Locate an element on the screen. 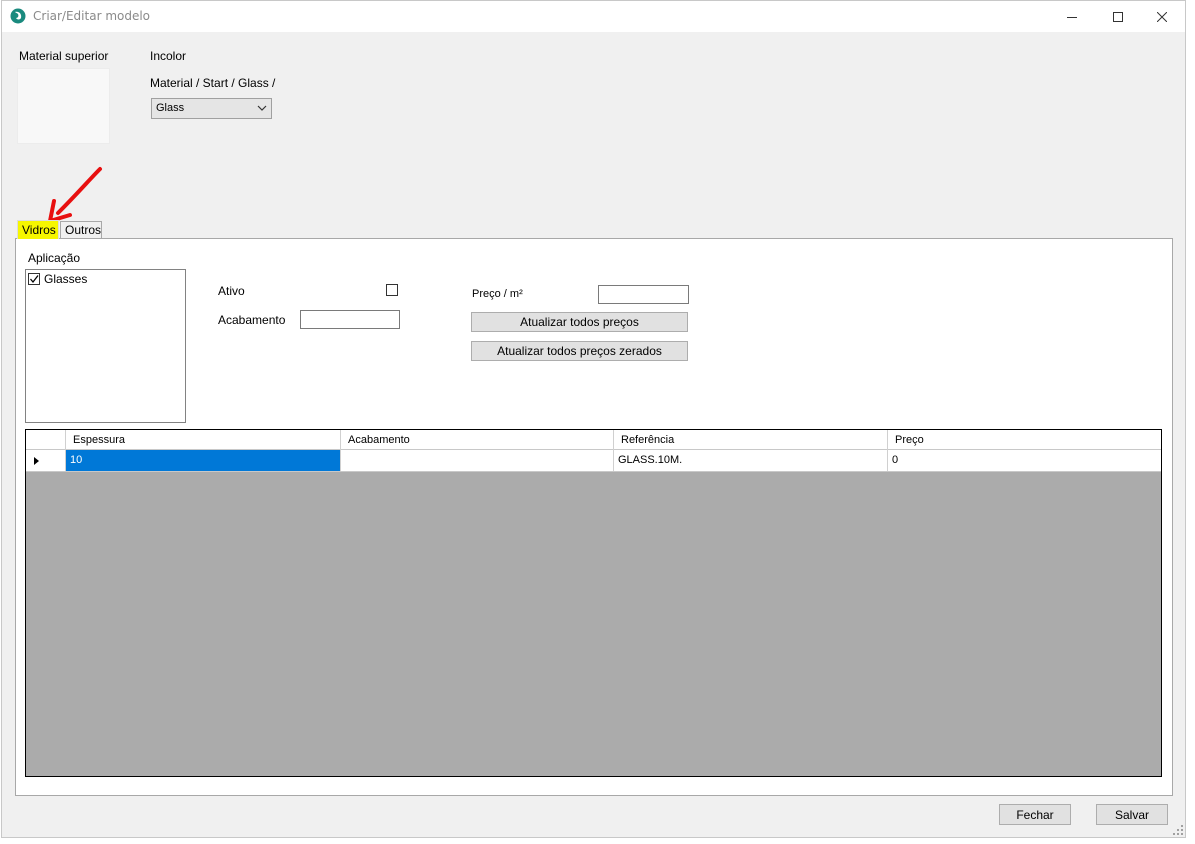 Image resolution: width=1195 pixels, height=844 pixels. list-item: Glasses is located at coordinates (57, 279).